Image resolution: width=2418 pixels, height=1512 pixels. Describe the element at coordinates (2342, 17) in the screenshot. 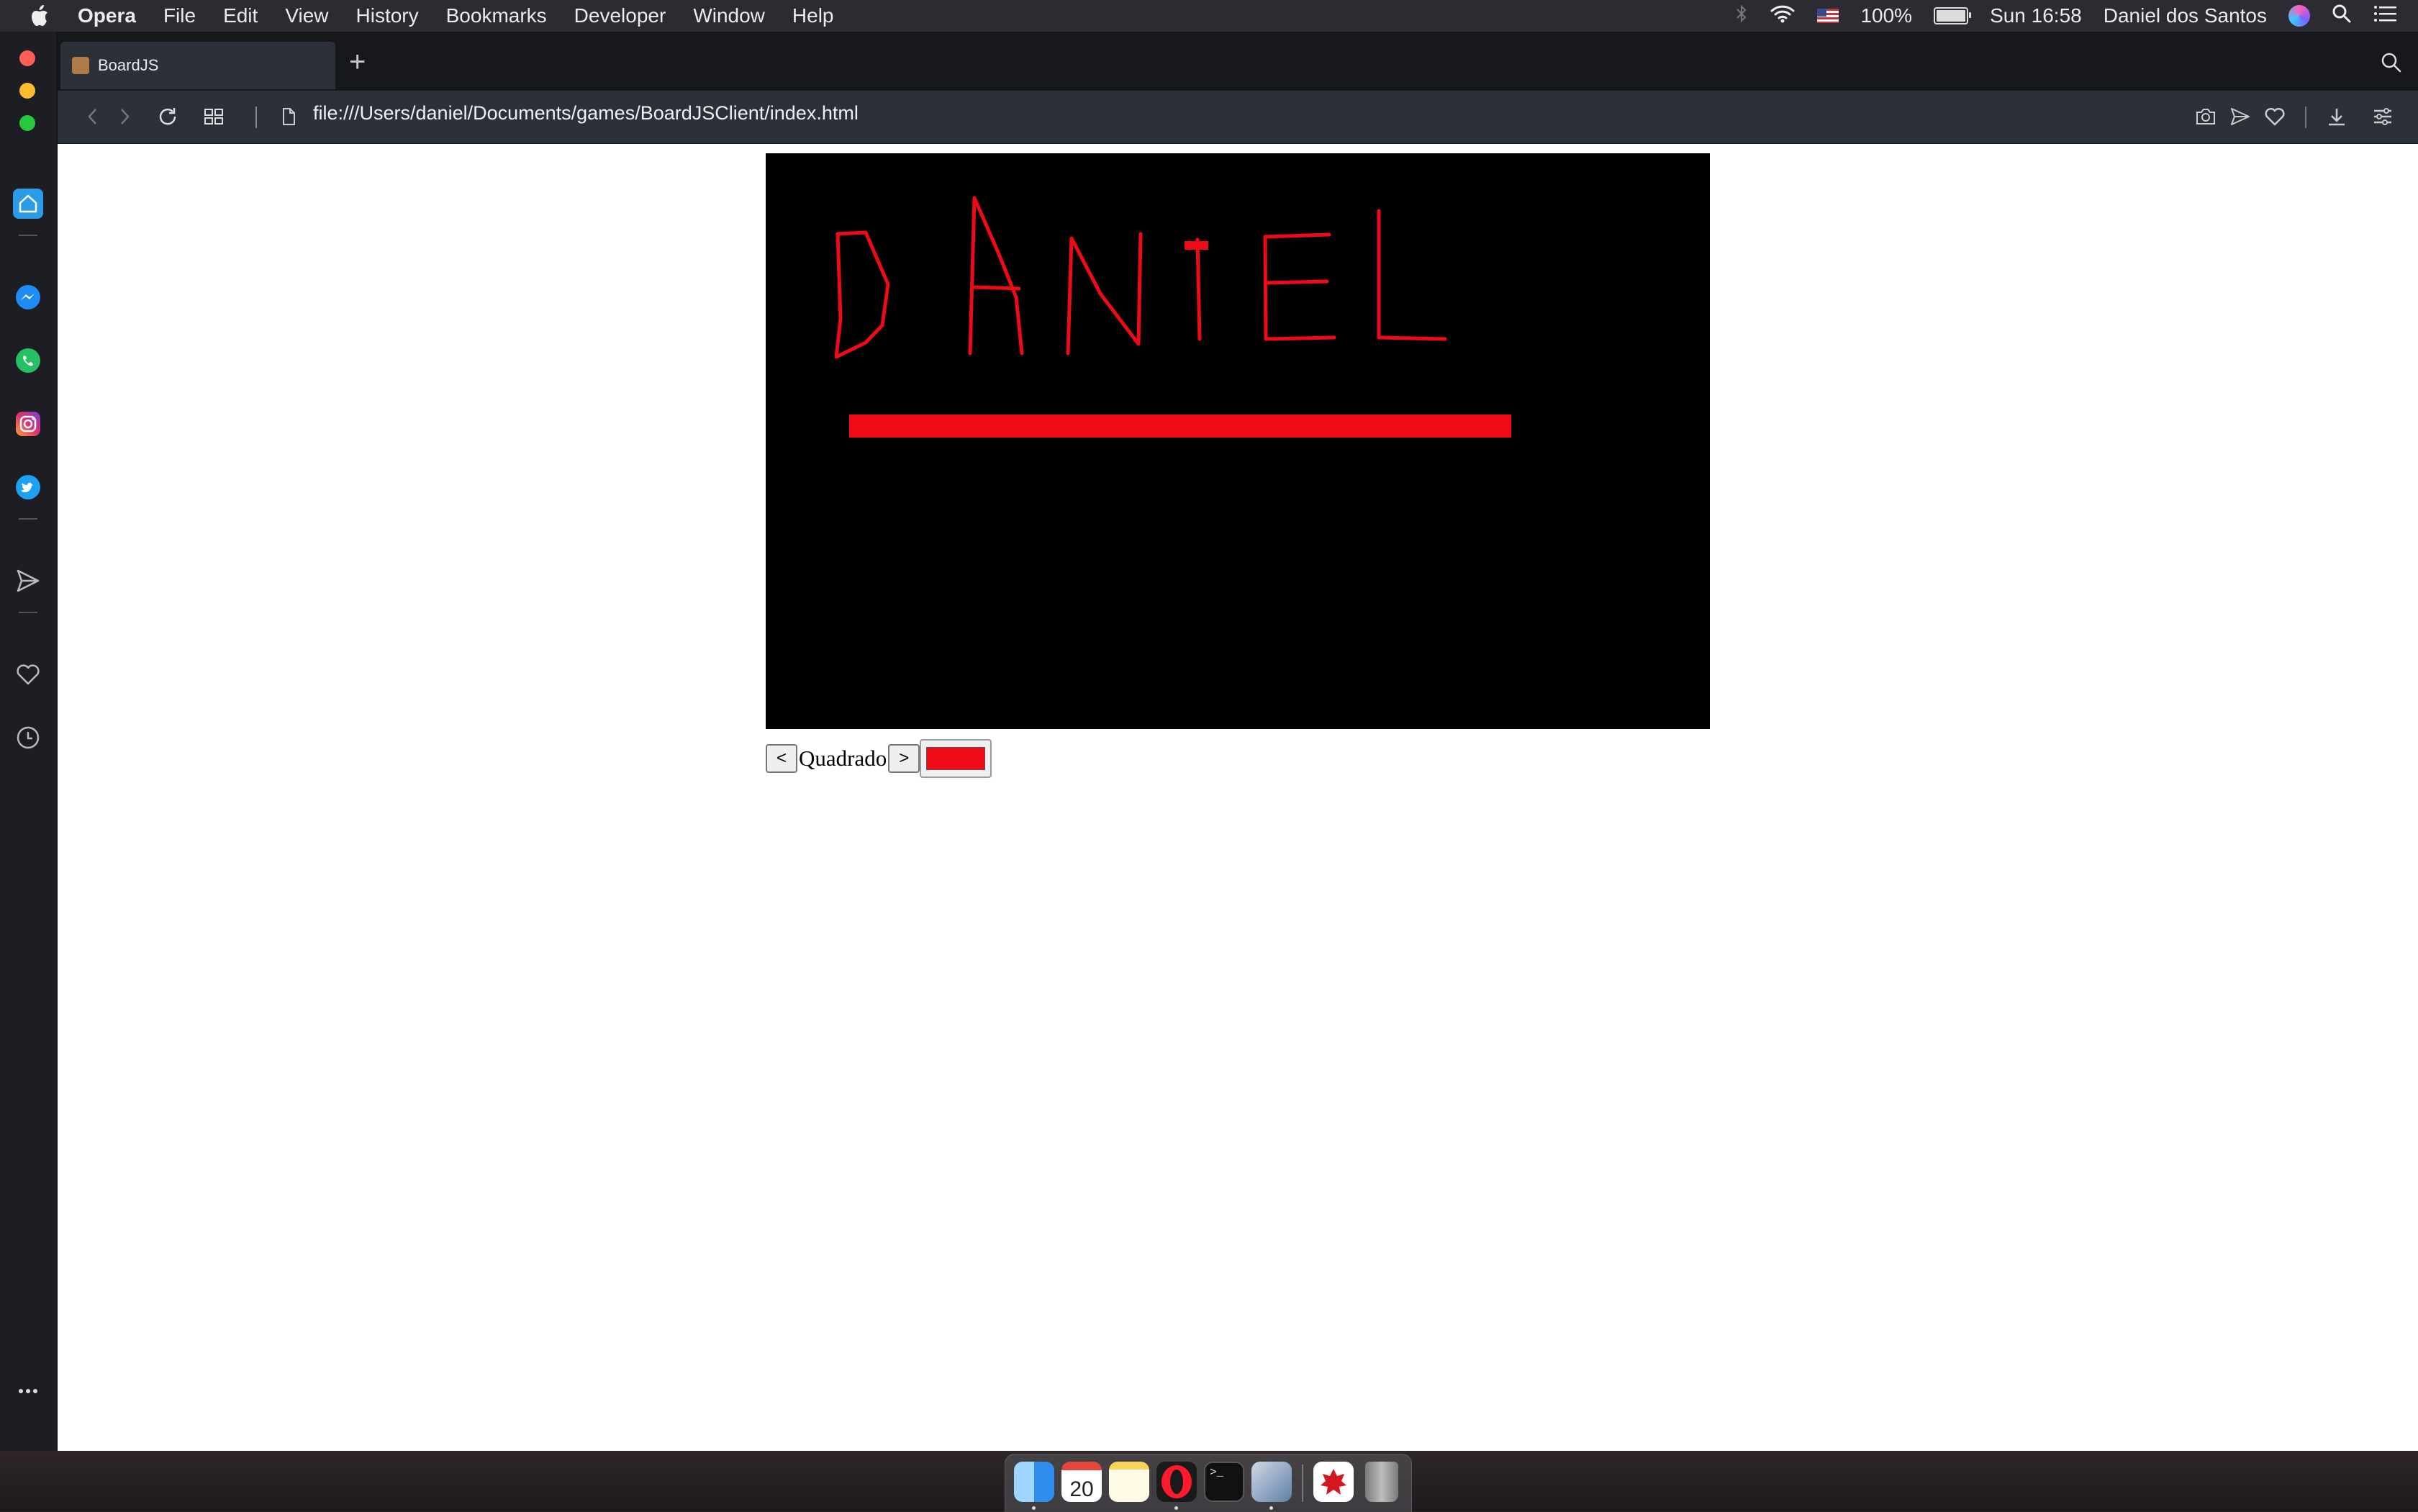

I see `spotlight-search-icon` at that location.